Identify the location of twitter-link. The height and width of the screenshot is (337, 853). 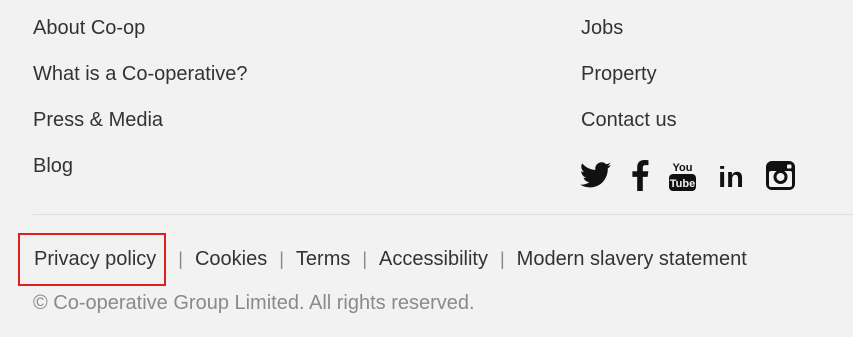
(595, 175).